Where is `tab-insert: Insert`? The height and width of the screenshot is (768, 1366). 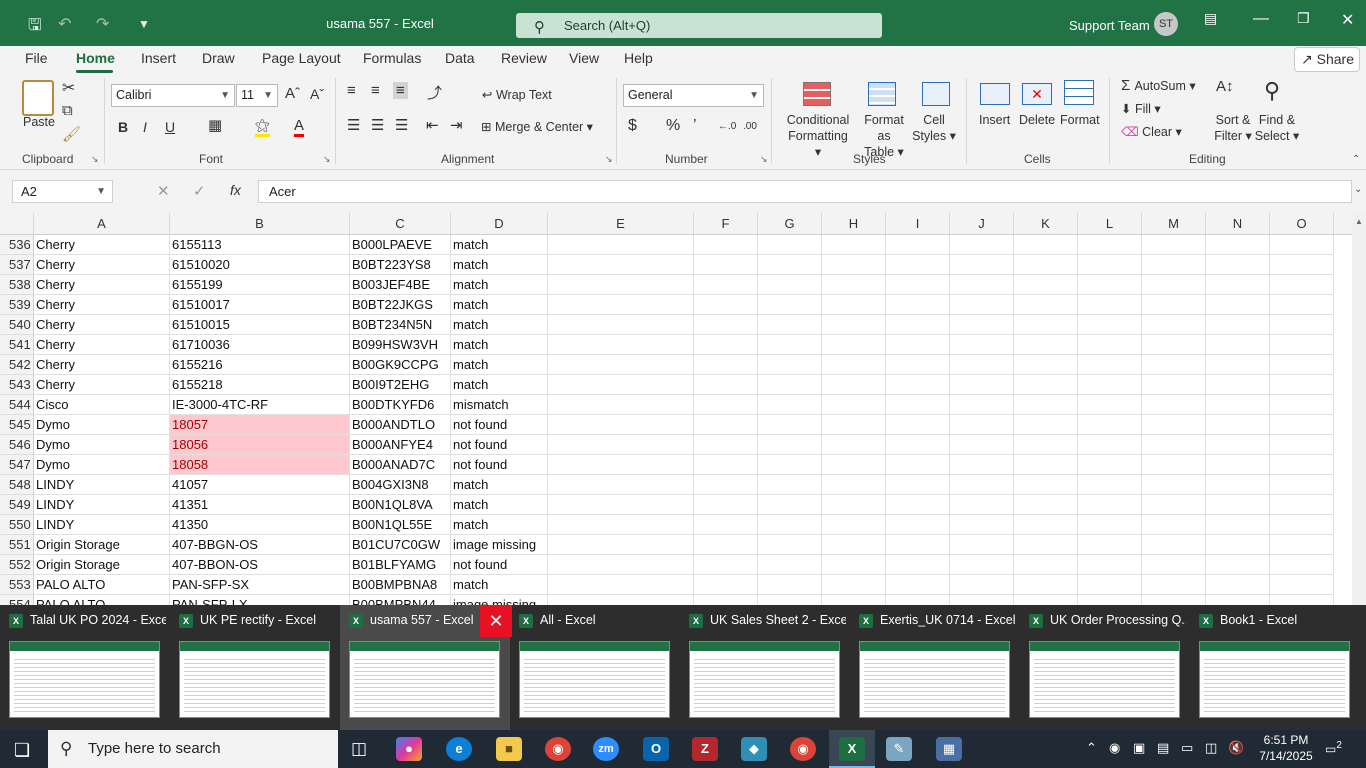
tab-insert: Insert is located at coordinates (158, 58).